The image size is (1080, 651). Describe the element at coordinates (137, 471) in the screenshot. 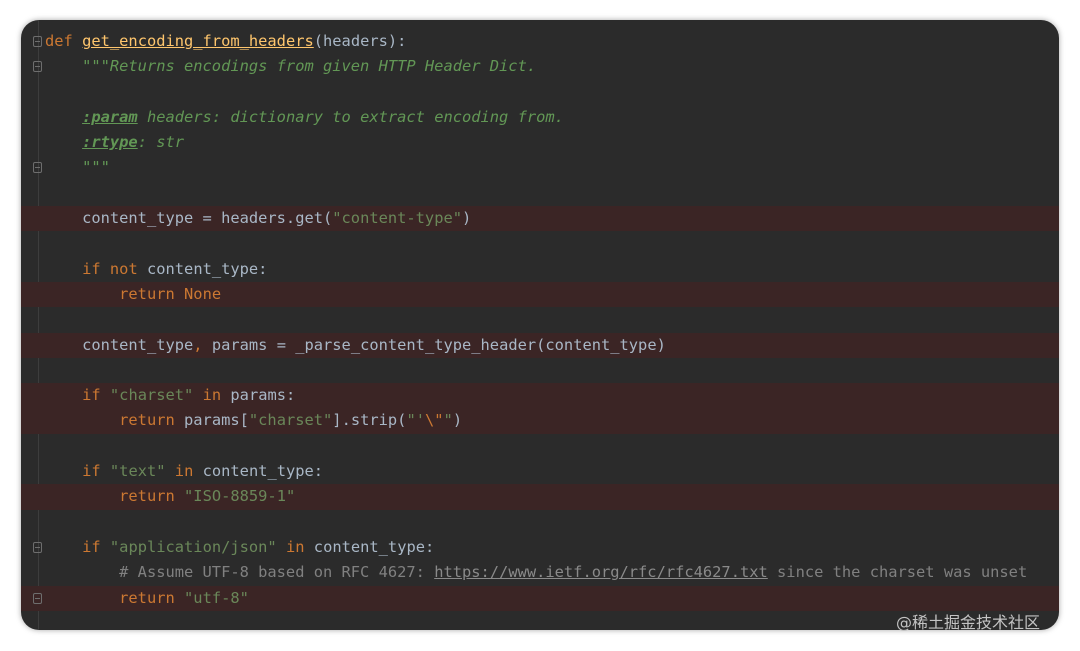

I see `string-literal: "text"` at that location.